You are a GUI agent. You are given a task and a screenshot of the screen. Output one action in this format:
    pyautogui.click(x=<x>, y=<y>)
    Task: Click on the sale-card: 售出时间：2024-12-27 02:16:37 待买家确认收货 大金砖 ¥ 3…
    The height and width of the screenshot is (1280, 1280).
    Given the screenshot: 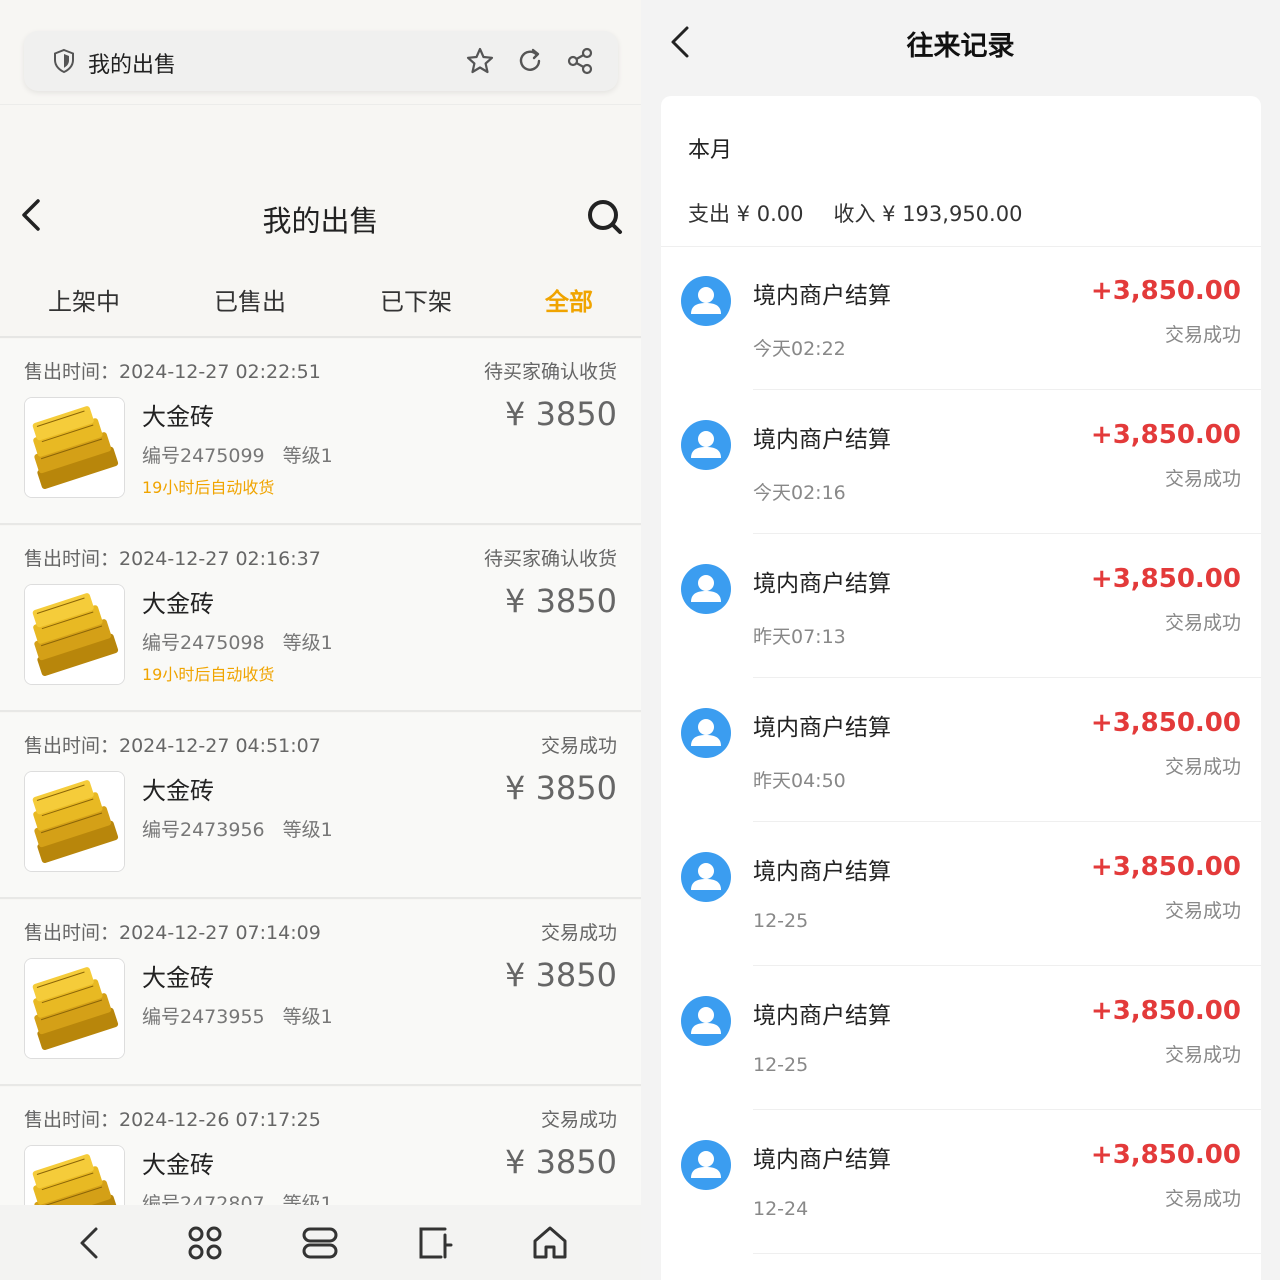 What is the action you would take?
    pyautogui.click(x=320, y=619)
    